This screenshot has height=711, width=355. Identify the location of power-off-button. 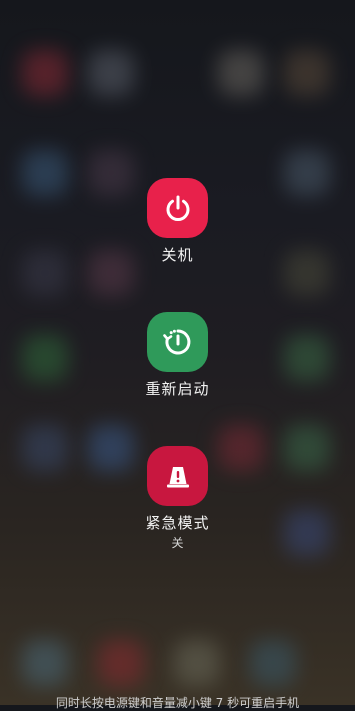
(177, 208).